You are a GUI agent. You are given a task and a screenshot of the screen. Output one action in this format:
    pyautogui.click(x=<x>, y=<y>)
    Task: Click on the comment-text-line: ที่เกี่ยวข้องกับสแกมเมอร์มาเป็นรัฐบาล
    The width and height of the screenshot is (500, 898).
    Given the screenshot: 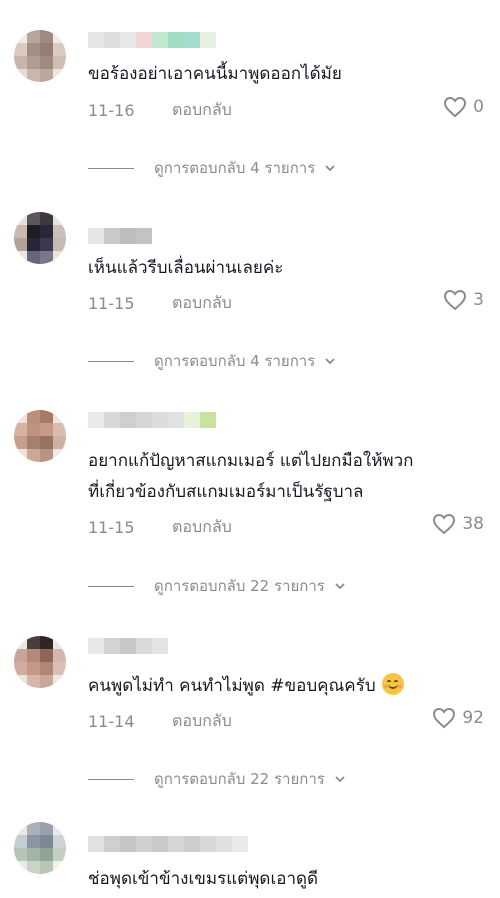 What is the action you would take?
    pyautogui.click(x=226, y=492)
    